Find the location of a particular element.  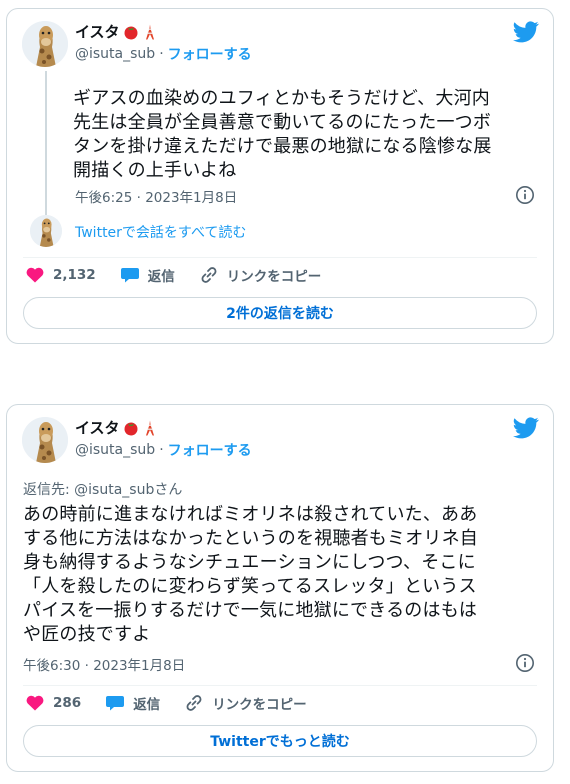

timestamp: 午後6:25 · 2023年1月8日 is located at coordinates (156, 196).